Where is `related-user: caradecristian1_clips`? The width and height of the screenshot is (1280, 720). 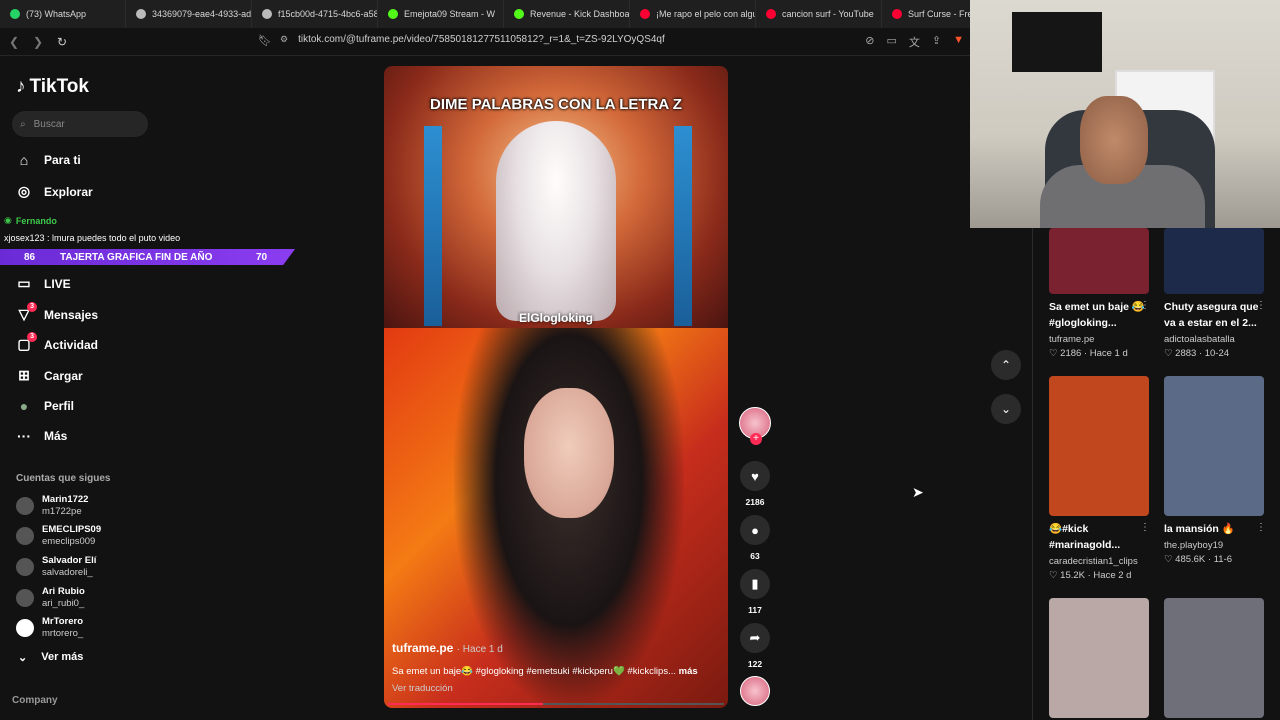 related-user: caradecristian1_clips is located at coordinates (1093, 561).